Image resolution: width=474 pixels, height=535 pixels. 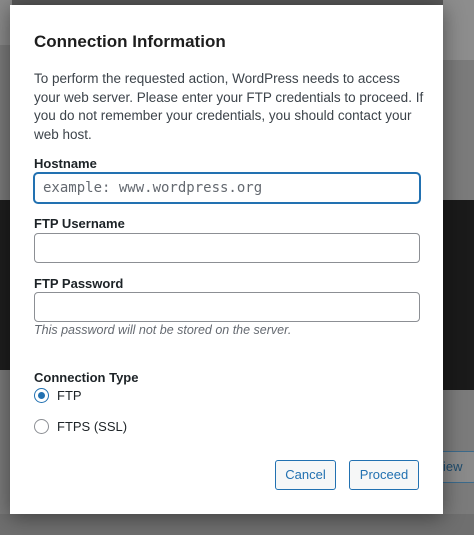 What do you see at coordinates (227, 188) in the screenshot?
I see `hostname-input` at bounding box center [227, 188].